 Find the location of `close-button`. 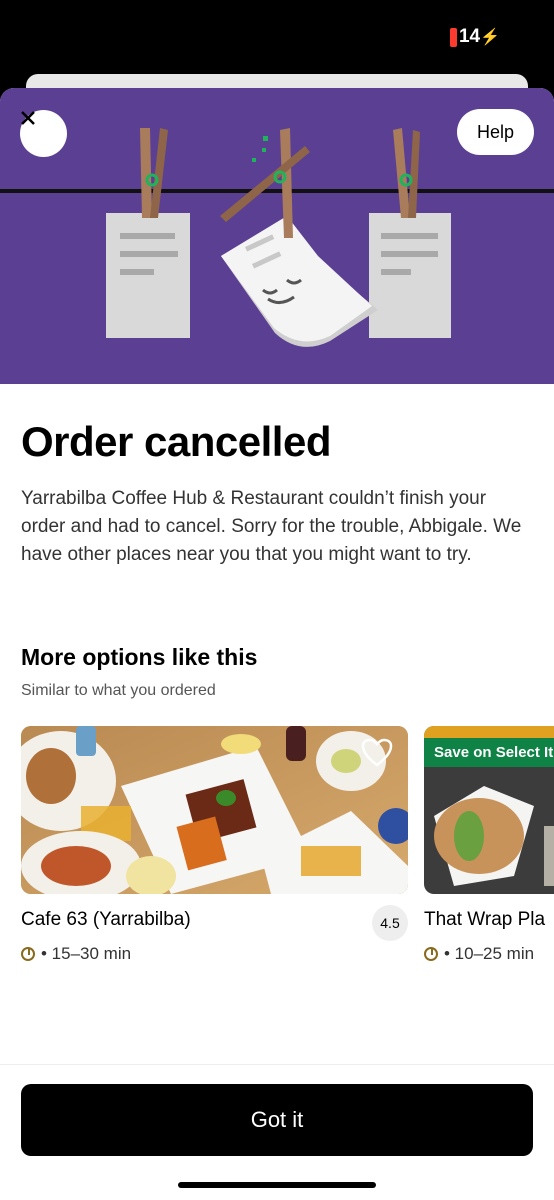

close-button is located at coordinates (43, 133).